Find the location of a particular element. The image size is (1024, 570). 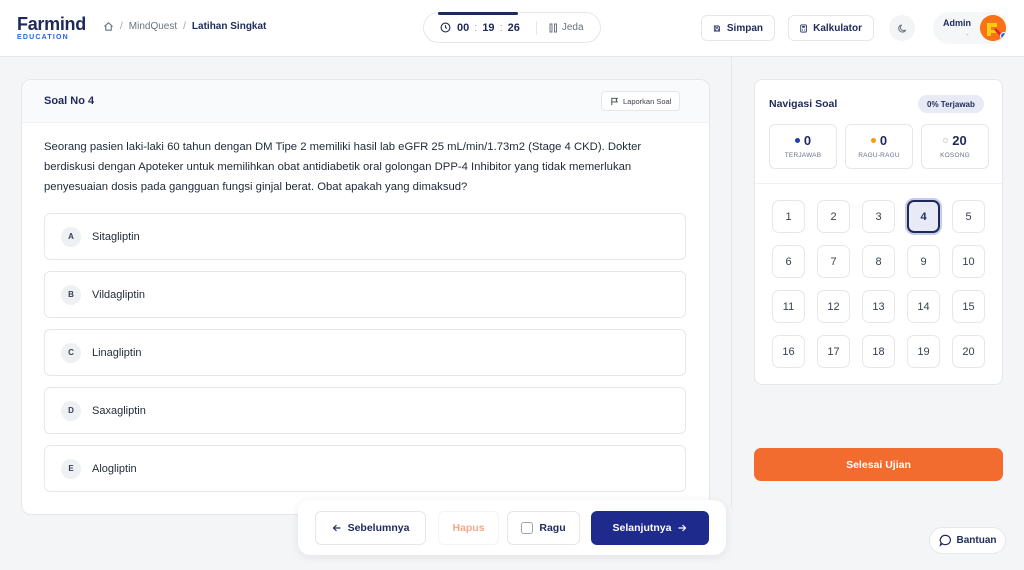

question-number-button: 18 is located at coordinates (878, 351).